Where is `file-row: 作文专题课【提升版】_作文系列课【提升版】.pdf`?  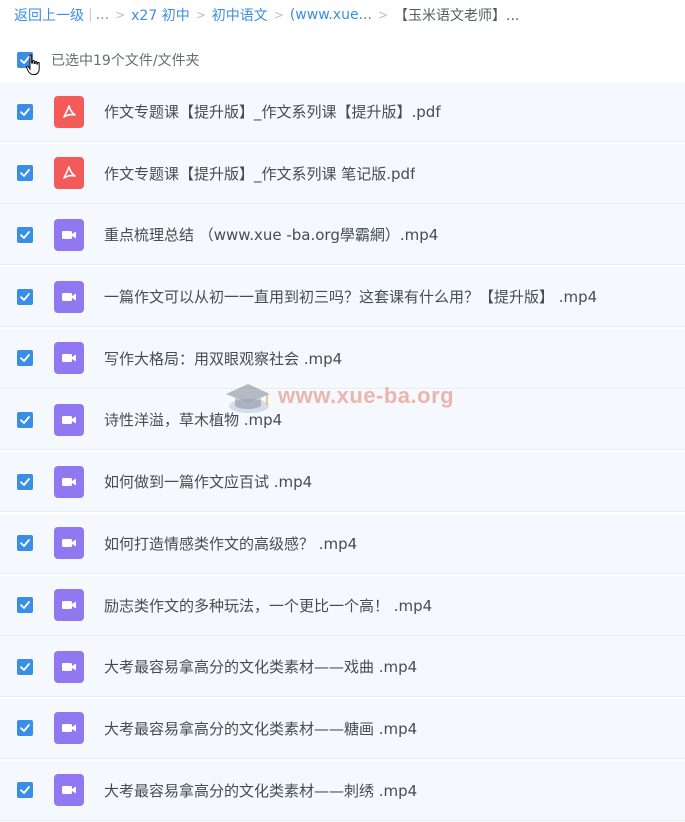
file-row: 作文专题课【提升版】_作文系列课【提升版】.pdf is located at coordinates (342, 112).